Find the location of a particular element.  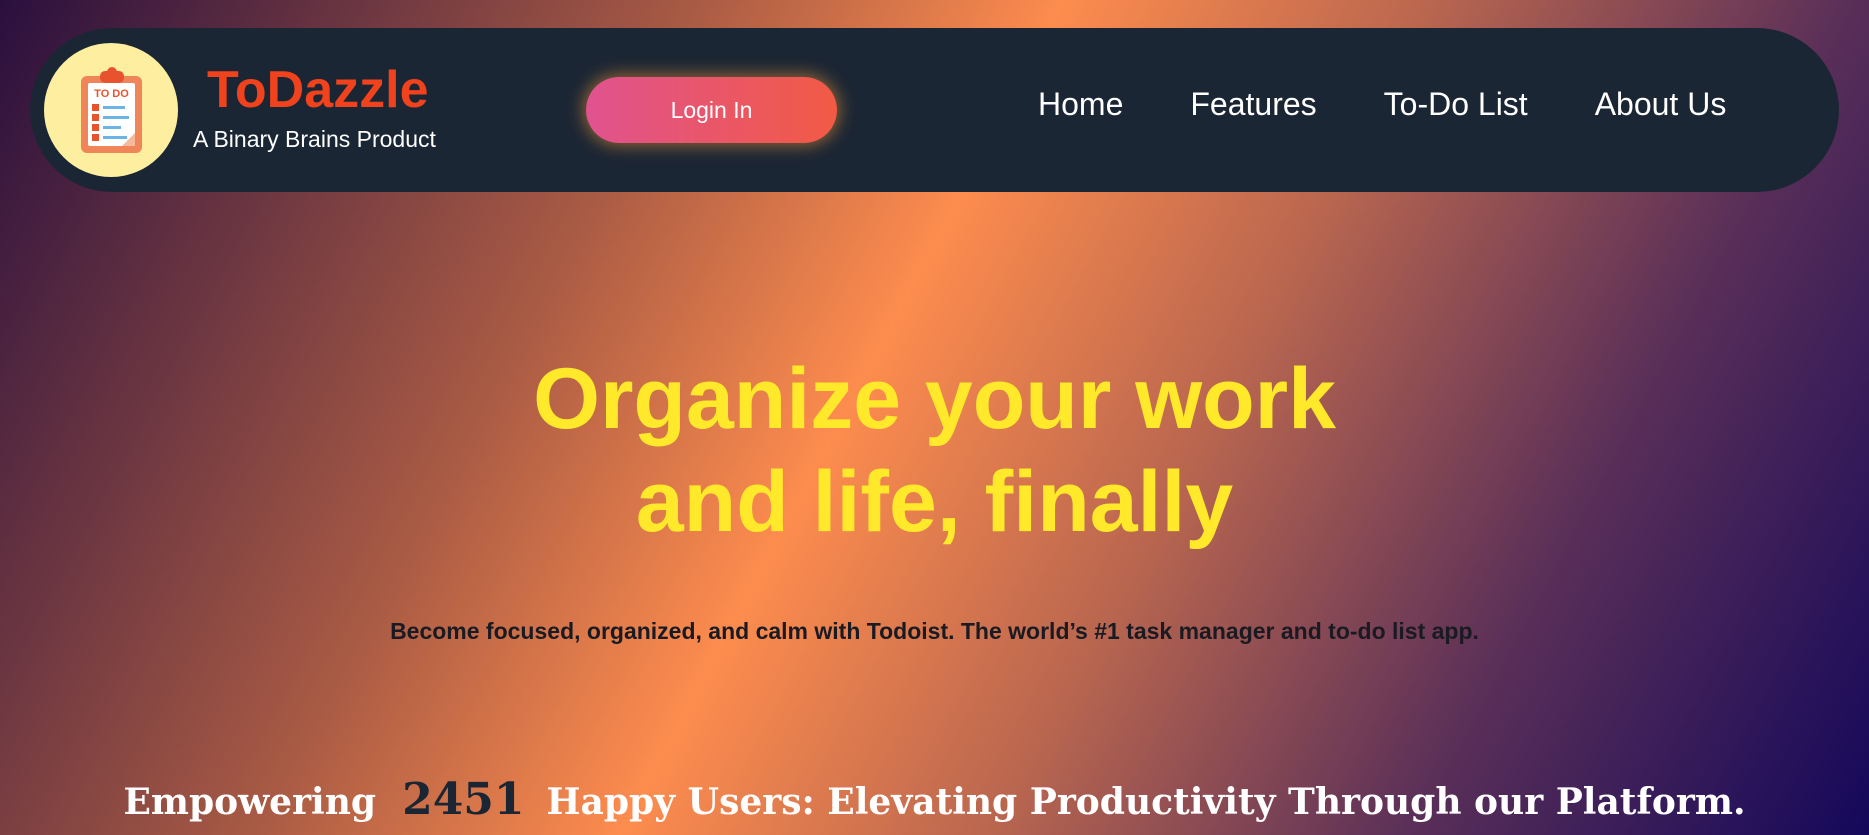

main-nav: Home Features To-Do List About Us is located at coordinates (1382, 104).